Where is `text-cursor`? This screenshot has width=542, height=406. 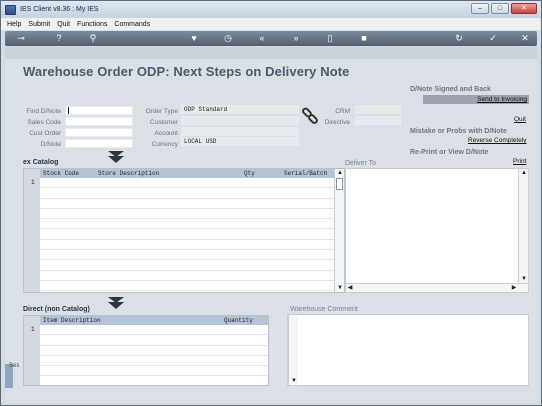 text-cursor is located at coordinates (68, 110).